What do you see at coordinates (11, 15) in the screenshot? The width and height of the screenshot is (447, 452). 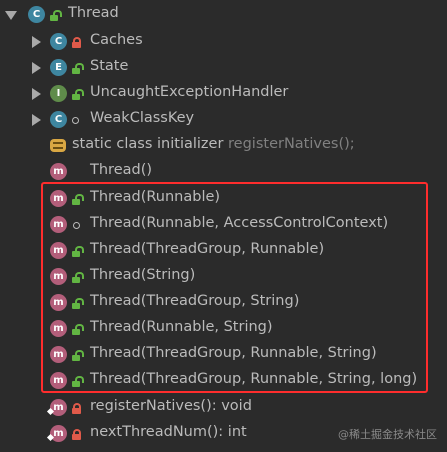 I see `collapse-arrow-icon` at bounding box center [11, 15].